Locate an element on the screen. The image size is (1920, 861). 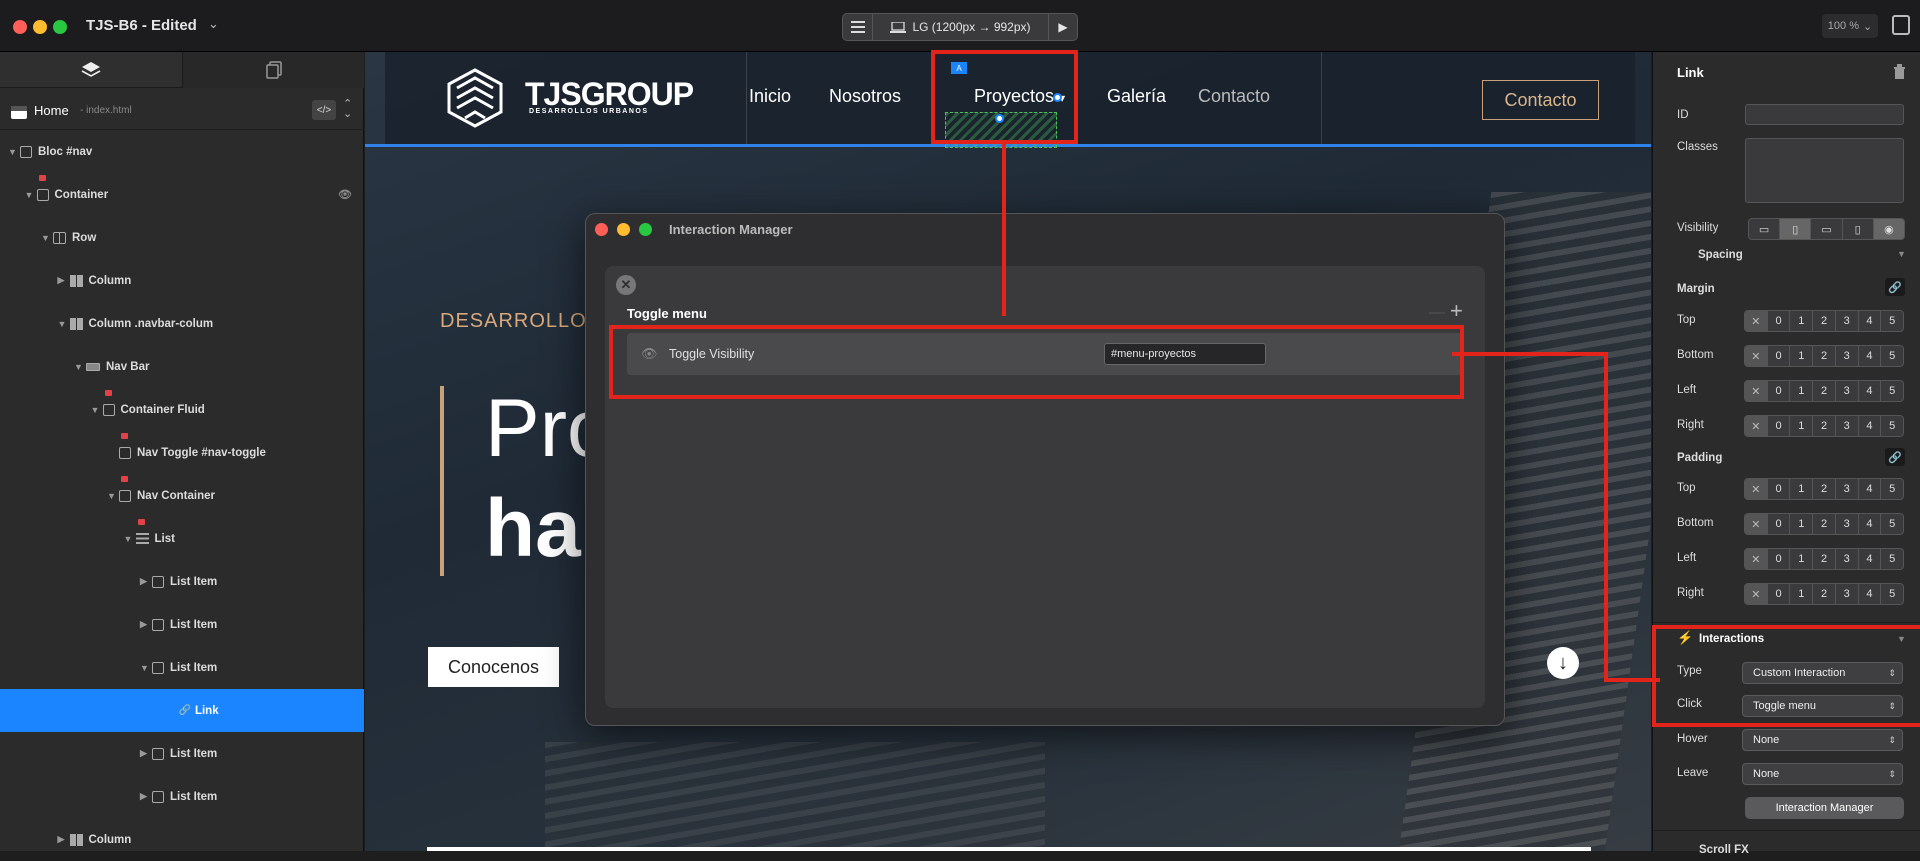
page-stepper-icon: ⌃ ⌄ is located at coordinates (347, 109).